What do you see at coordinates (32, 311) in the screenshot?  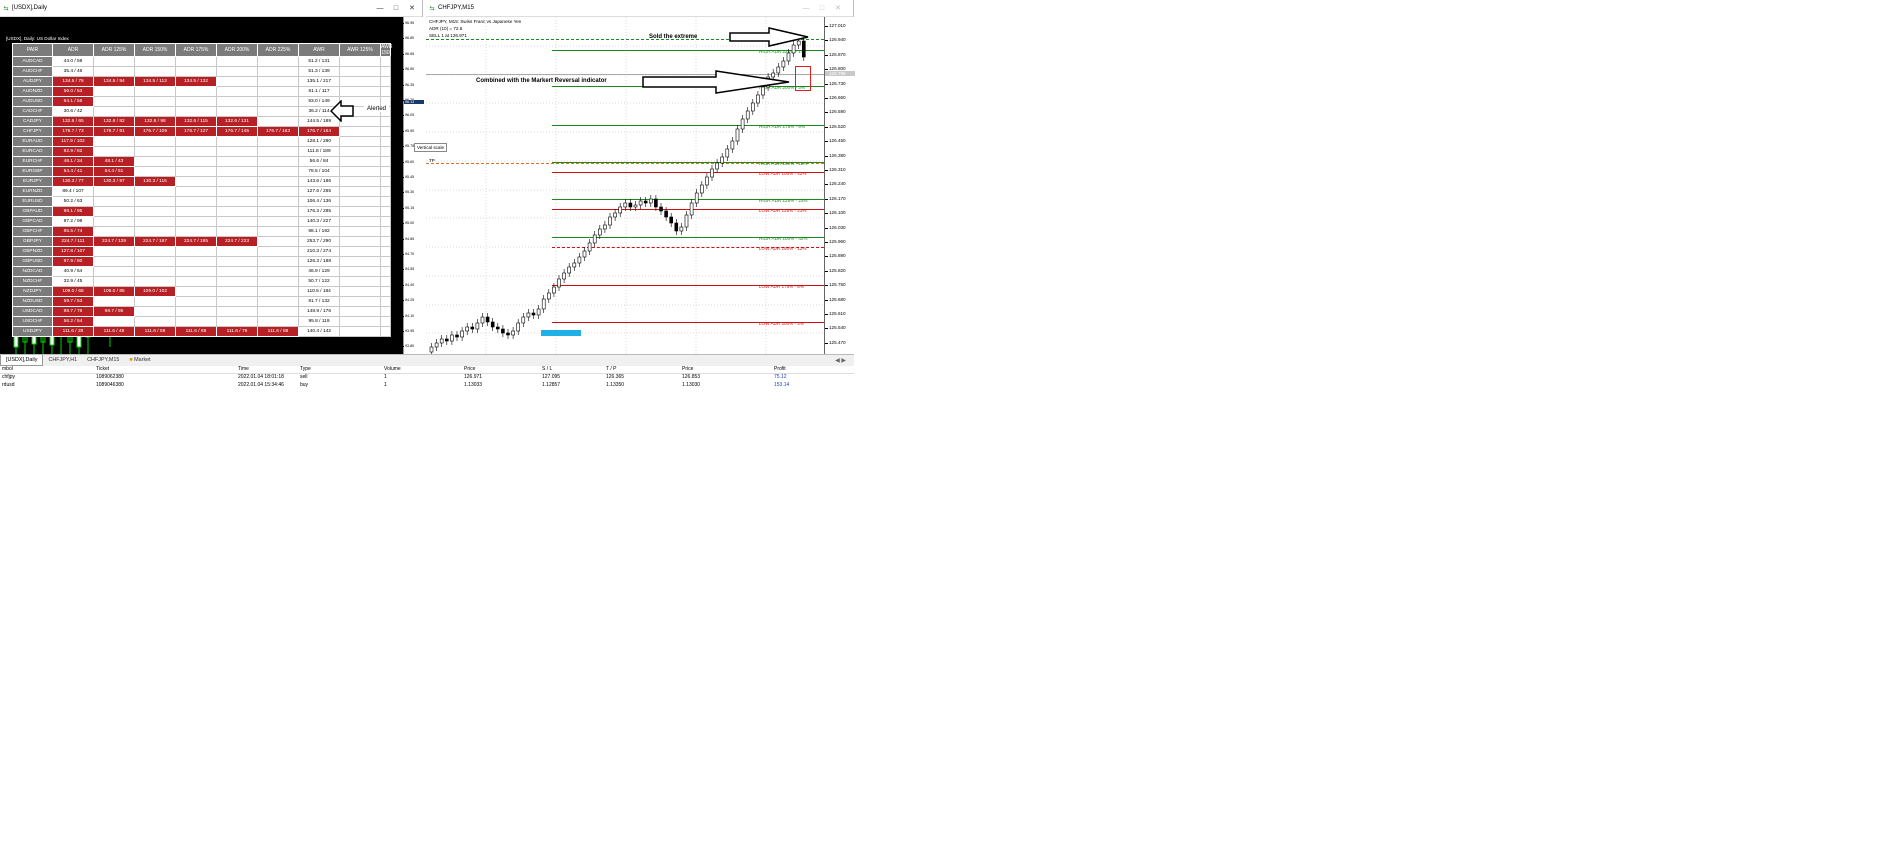 I see `pair-cell: USDCAD` at bounding box center [32, 311].